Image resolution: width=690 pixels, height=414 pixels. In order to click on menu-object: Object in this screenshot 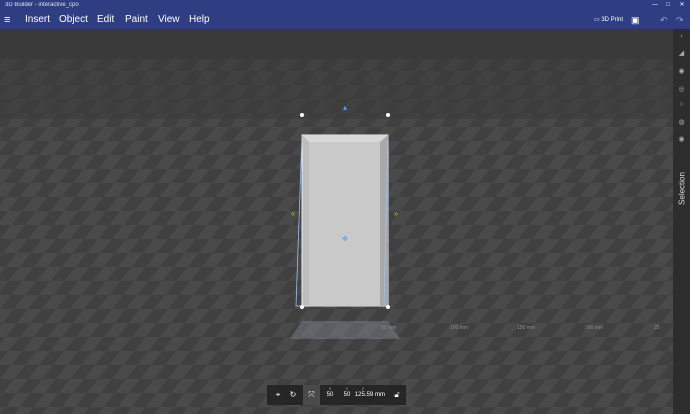, I will do `click(73, 20)`.